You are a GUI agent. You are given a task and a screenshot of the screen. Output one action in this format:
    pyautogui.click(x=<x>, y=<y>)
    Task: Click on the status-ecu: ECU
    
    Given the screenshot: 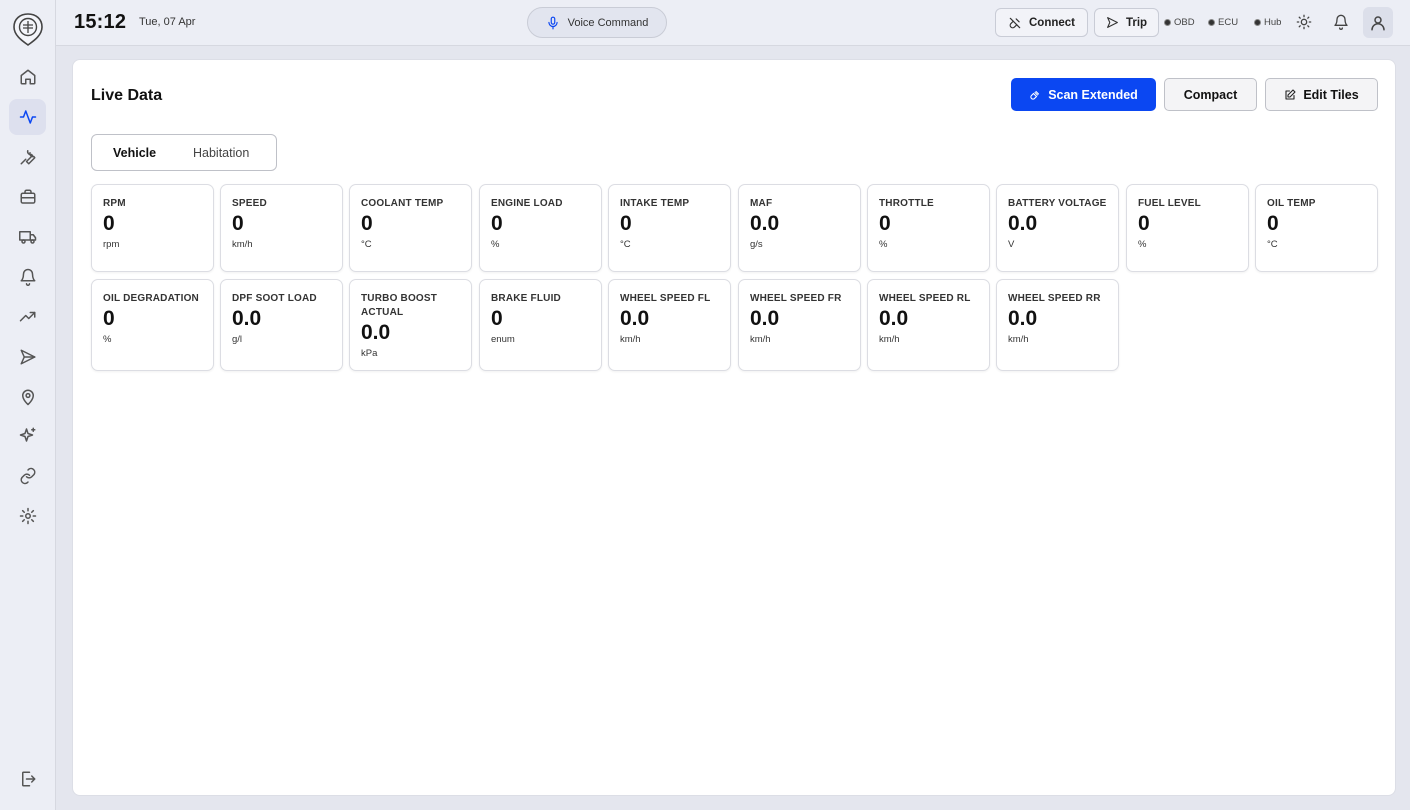 What is the action you would take?
    pyautogui.click(x=1223, y=22)
    